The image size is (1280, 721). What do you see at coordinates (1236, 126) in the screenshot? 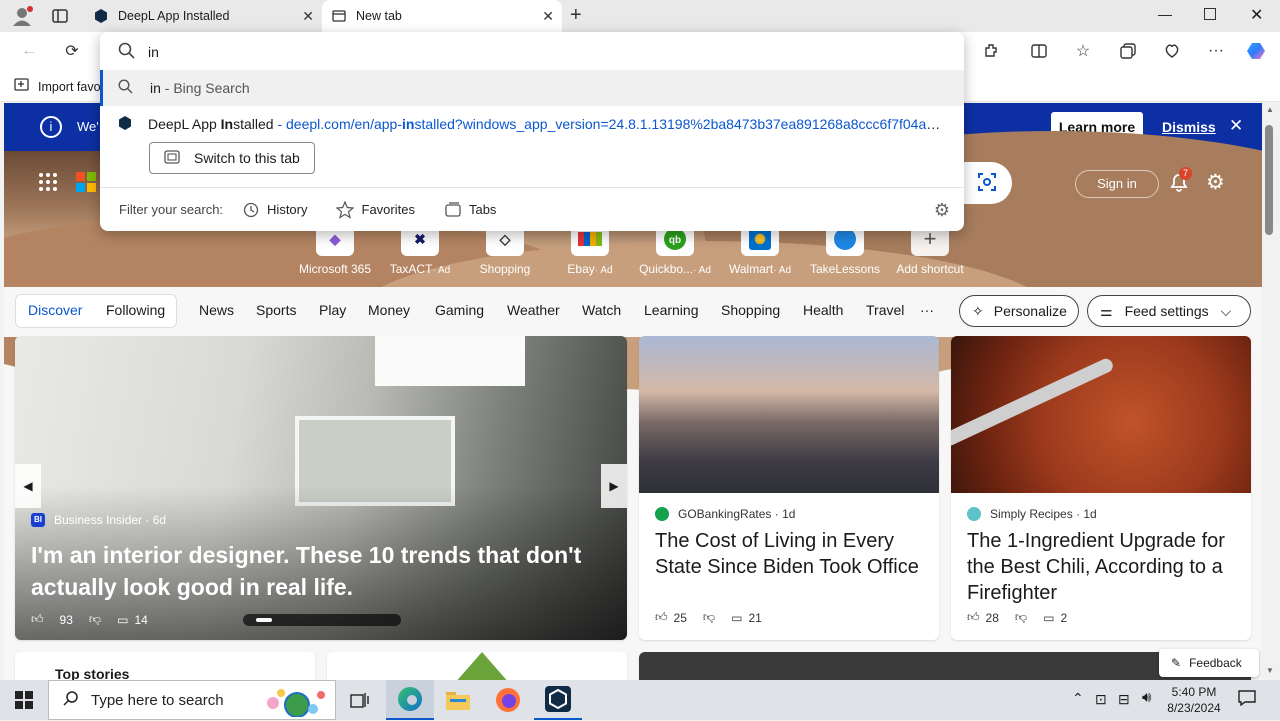
I see `close-banner-icon: ✕` at bounding box center [1236, 126].